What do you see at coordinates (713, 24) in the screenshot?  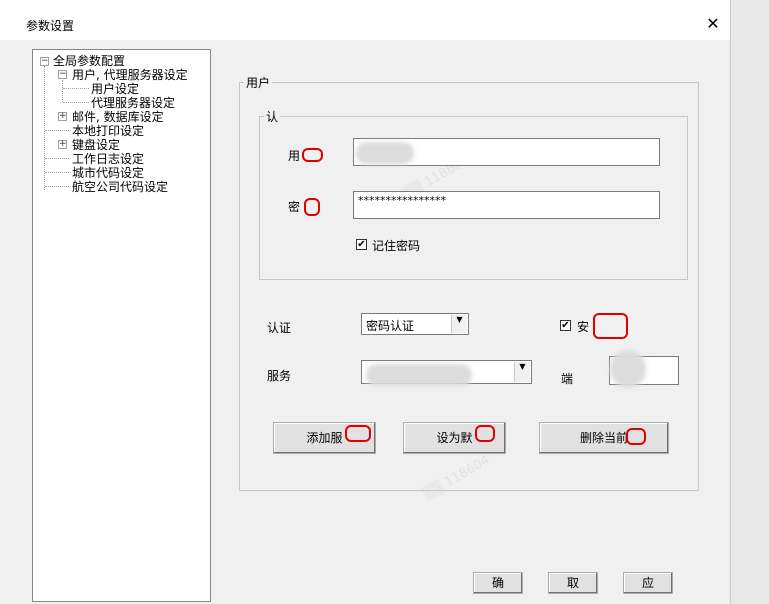 I see `close-icon: ✕` at bounding box center [713, 24].